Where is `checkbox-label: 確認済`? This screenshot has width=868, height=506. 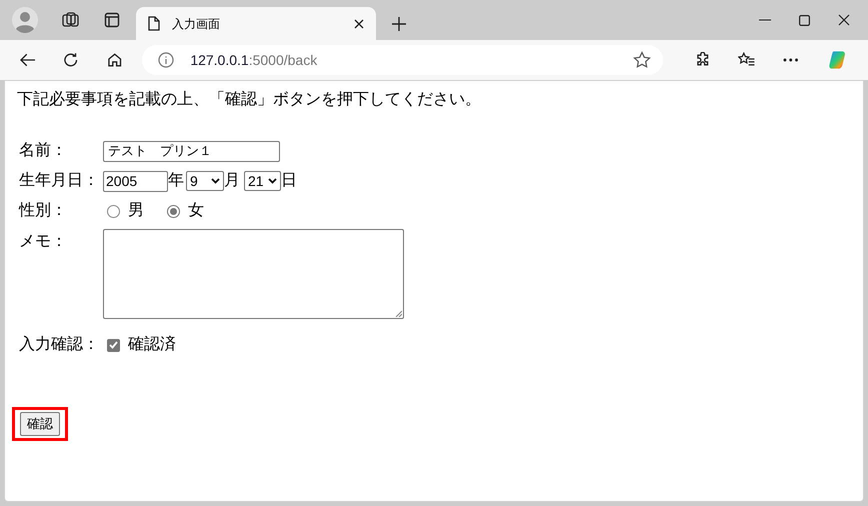
checkbox-label: 確認済 is located at coordinates (152, 344).